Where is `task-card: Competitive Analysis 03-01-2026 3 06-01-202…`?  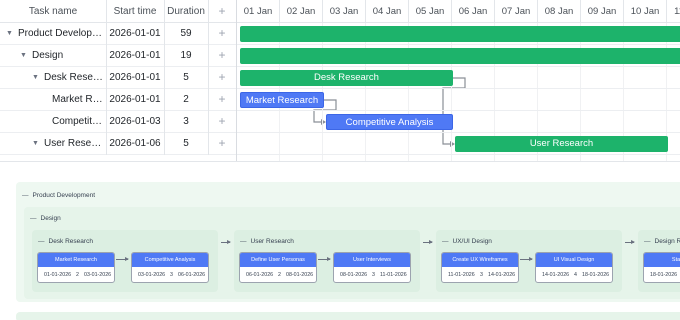
task-card: Competitive Analysis 03-01-2026 3 06-01-202… is located at coordinates (170, 267).